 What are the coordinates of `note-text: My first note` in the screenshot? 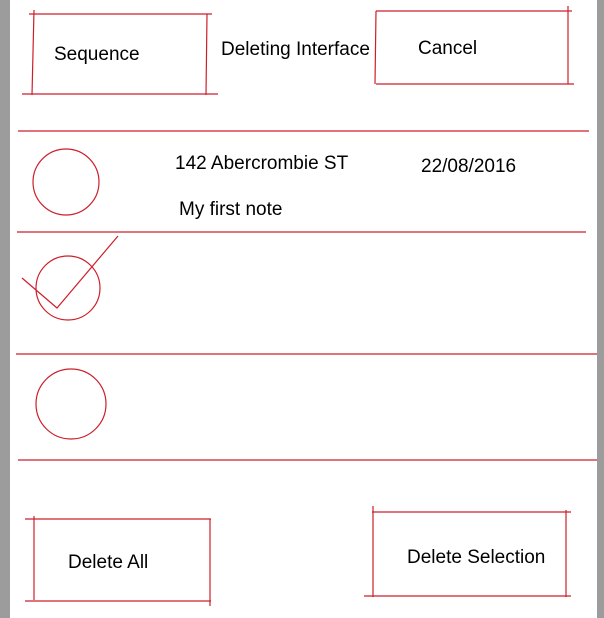 It's located at (231, 209).